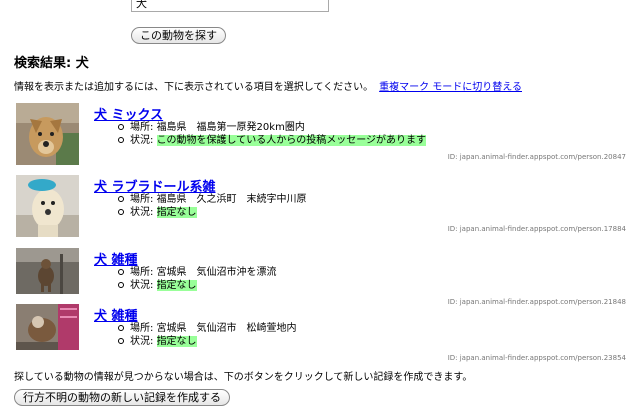 This screenshot has width=640, height=406. I want to click on create-record-button: 行方不明の動物の新しい記録を作成する, so click(122, 397).